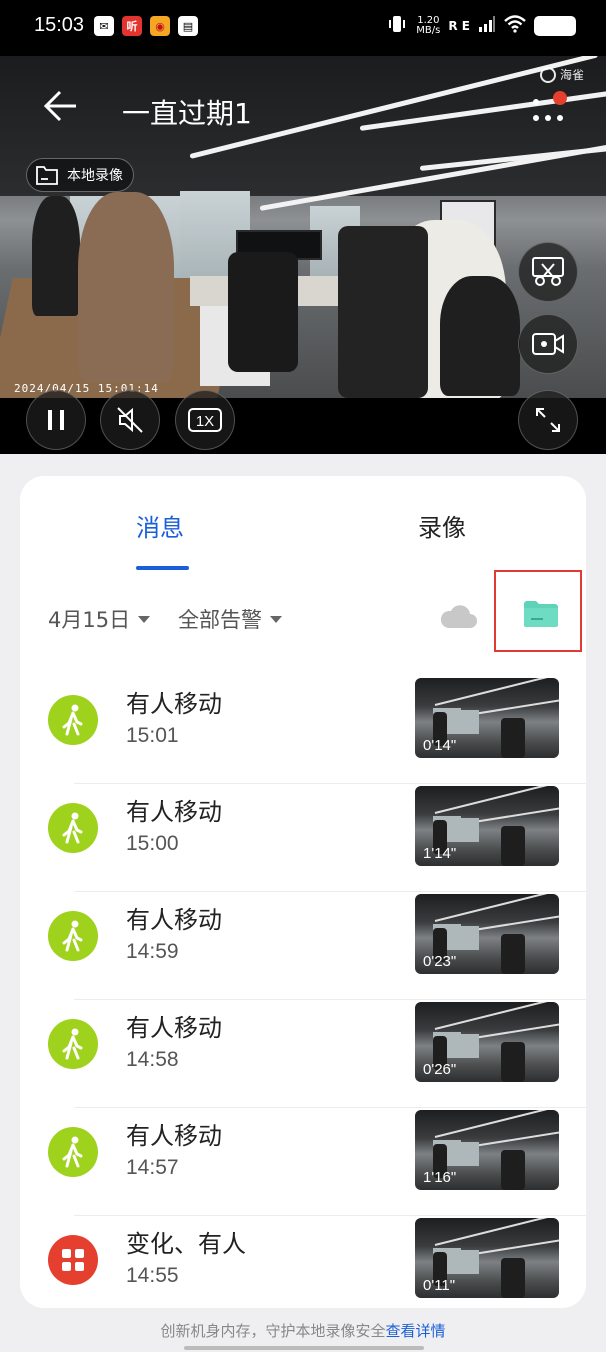  What do you see at coordinates (230, 619) in the screenshot?
I see `alert-type-filter: 全部告警` at bounding box center [230, 619].